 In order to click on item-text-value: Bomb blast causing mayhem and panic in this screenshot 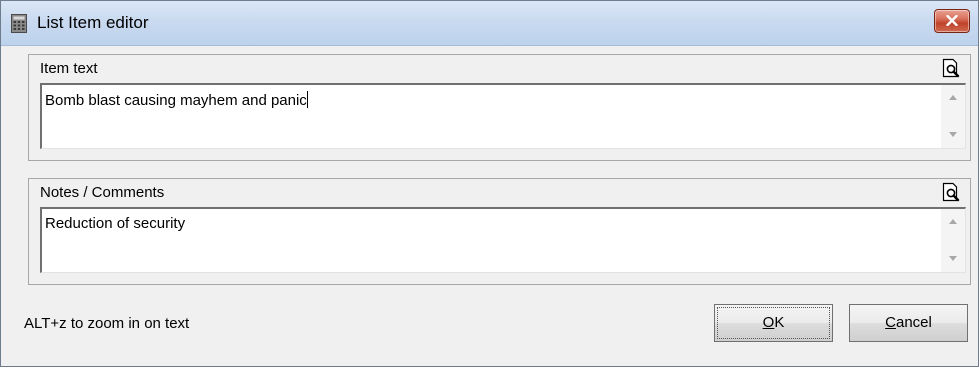, I will do `click(176, 100)`.